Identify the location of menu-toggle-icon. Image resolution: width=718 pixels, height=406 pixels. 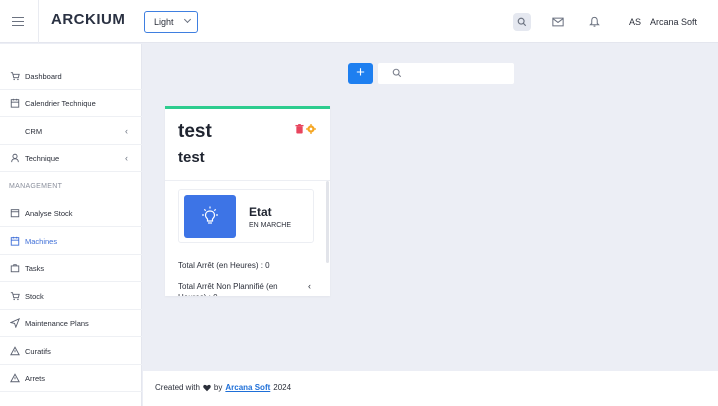
(19, 20).